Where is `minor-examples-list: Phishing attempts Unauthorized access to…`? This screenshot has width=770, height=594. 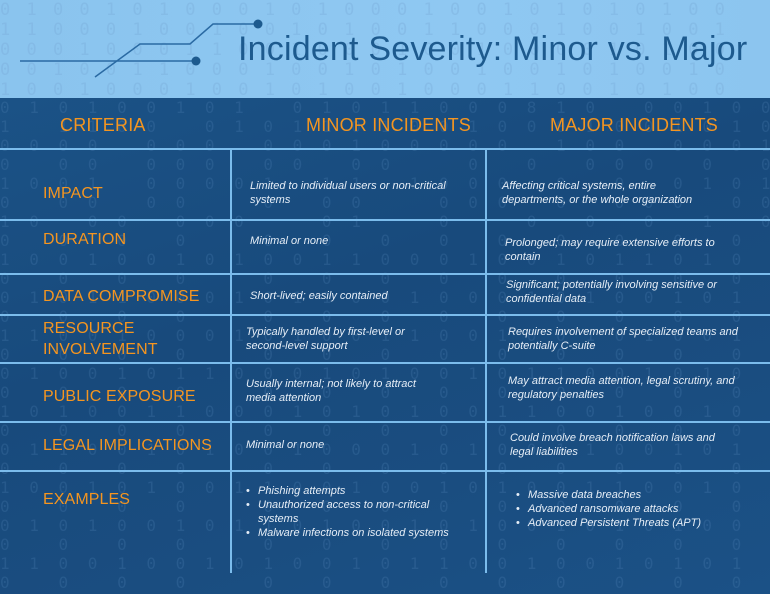 minor-examples-list: Phishing attempts Unauthorized access to… is located at coordinates (358, 512).